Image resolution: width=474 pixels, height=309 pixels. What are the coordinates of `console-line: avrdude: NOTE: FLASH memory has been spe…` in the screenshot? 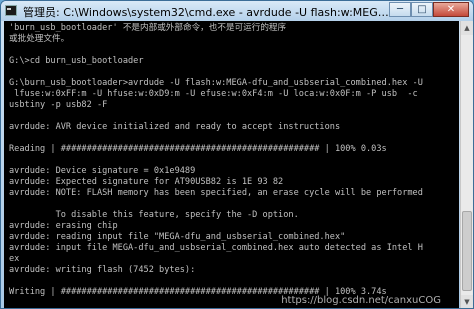 It's located at (216, 193).